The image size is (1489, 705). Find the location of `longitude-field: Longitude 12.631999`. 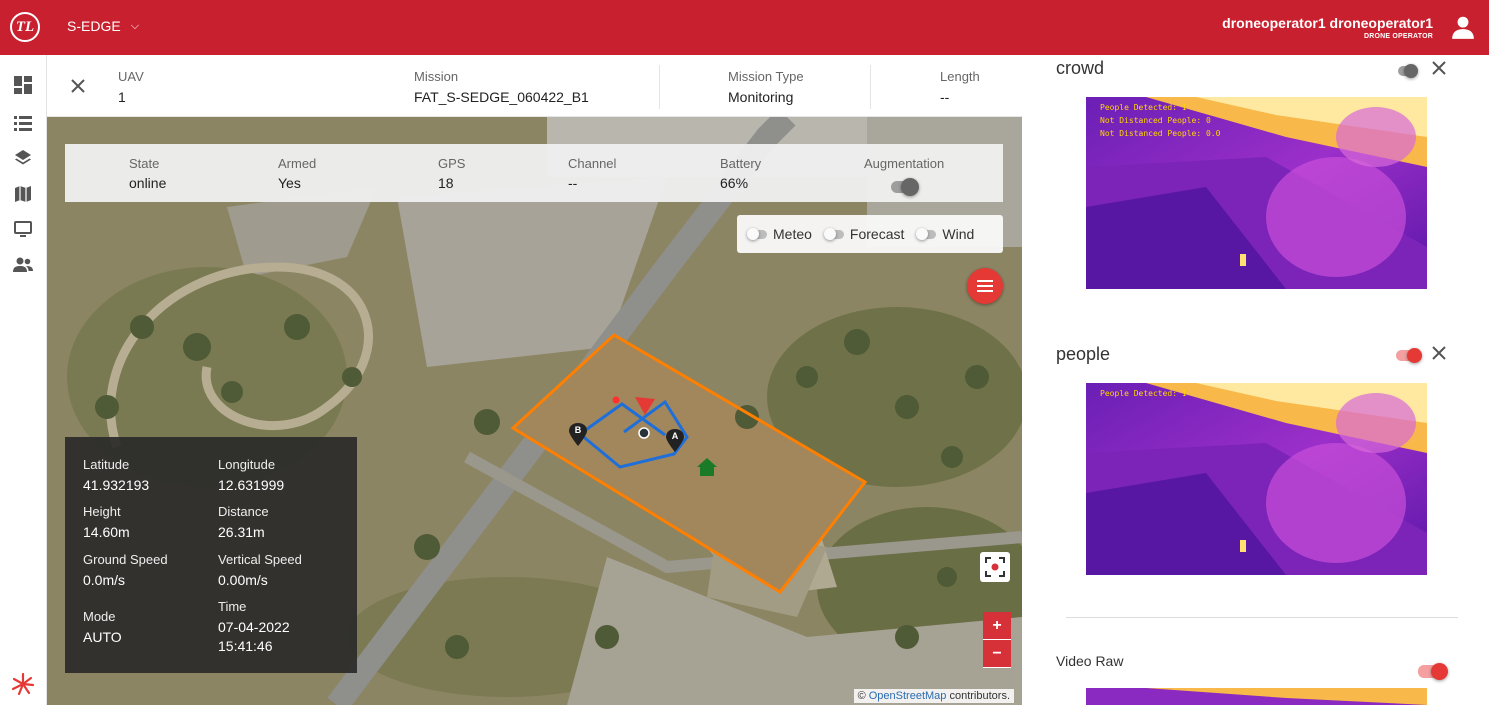

longitude-field: Longitude 12.631999 is located at coordinates (251, 476).